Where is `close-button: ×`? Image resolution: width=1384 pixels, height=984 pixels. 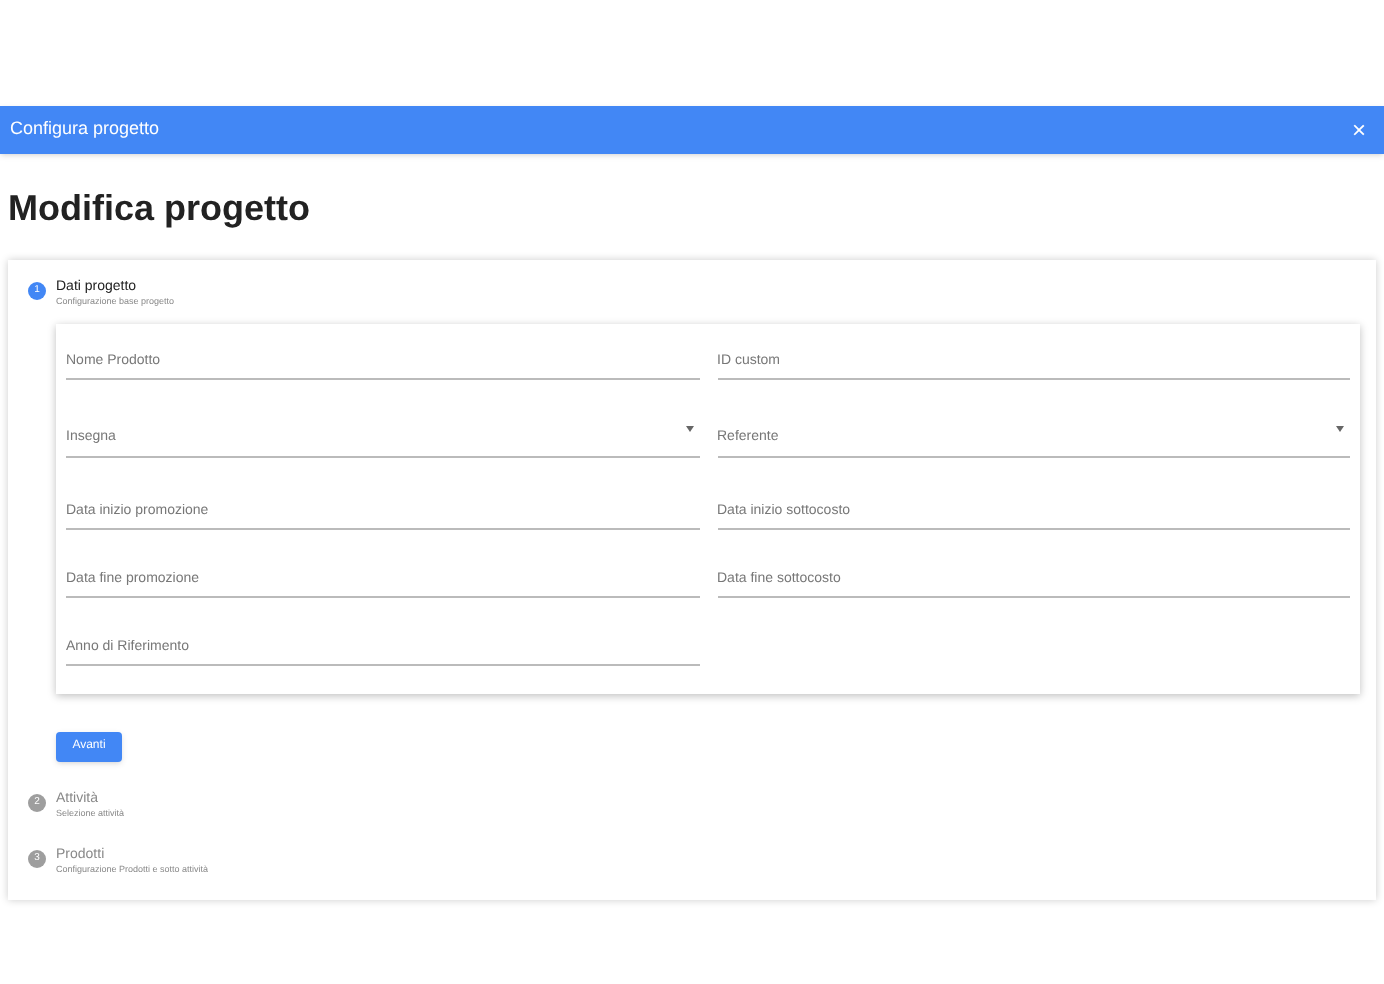 close-button: × is located at coordinates (1358, 130).